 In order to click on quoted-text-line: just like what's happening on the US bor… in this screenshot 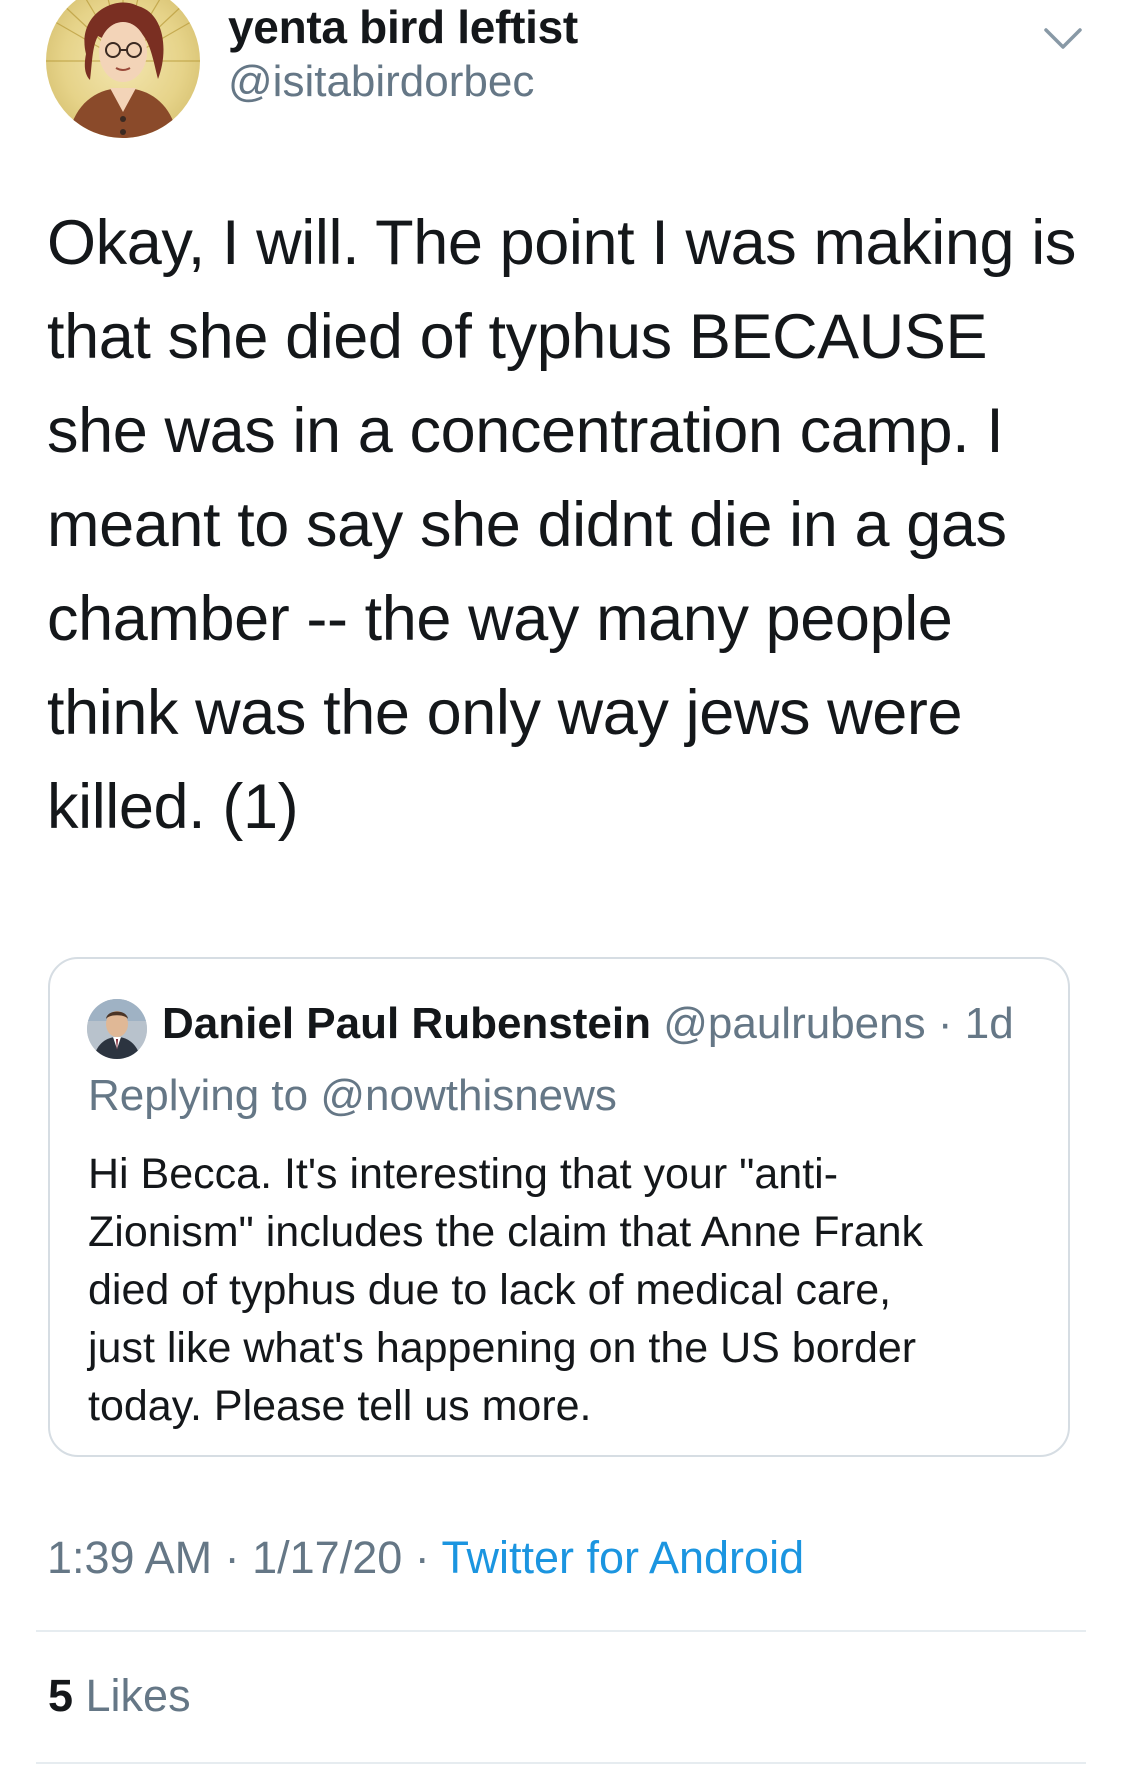, I will do `click(502, 1348)`.